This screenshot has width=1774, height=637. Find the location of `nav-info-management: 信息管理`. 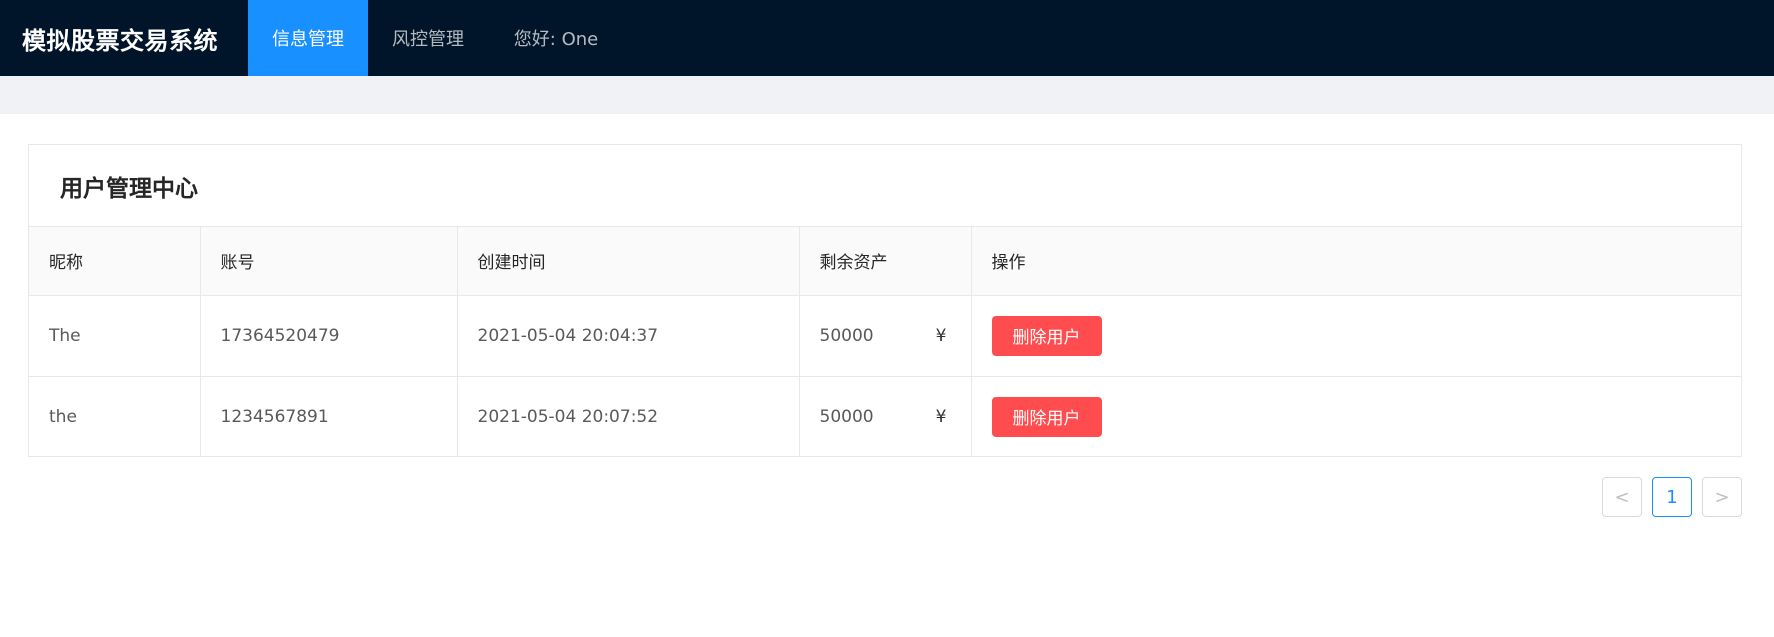

nav-info-management: 信息管理 is located at coordinates (308, 38).